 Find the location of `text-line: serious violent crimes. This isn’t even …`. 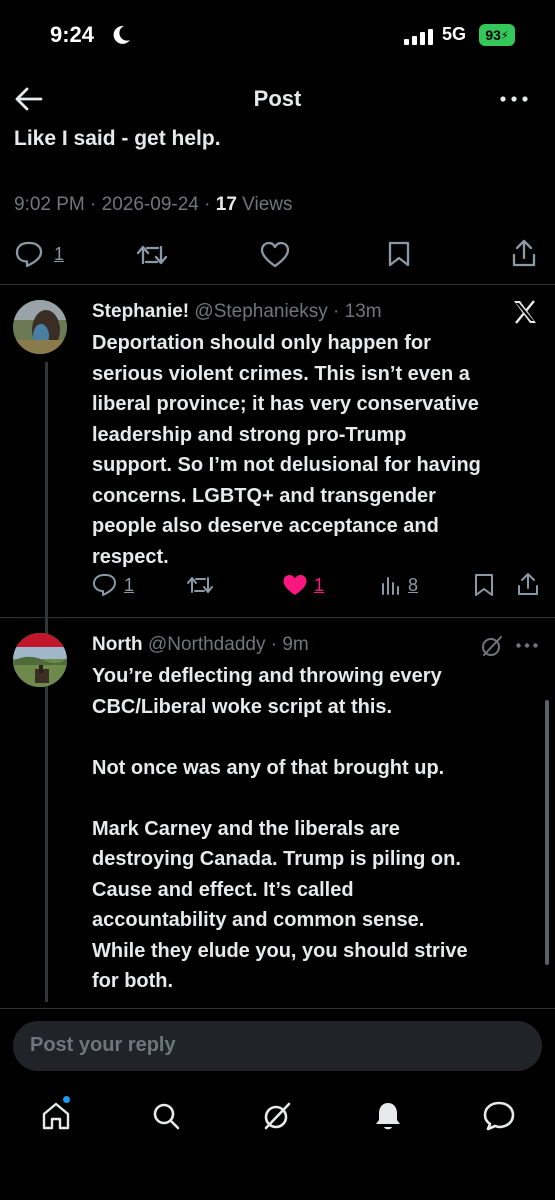

text-line: serious violent crimes. This isn’t even … is located at coordinates (281, 373).